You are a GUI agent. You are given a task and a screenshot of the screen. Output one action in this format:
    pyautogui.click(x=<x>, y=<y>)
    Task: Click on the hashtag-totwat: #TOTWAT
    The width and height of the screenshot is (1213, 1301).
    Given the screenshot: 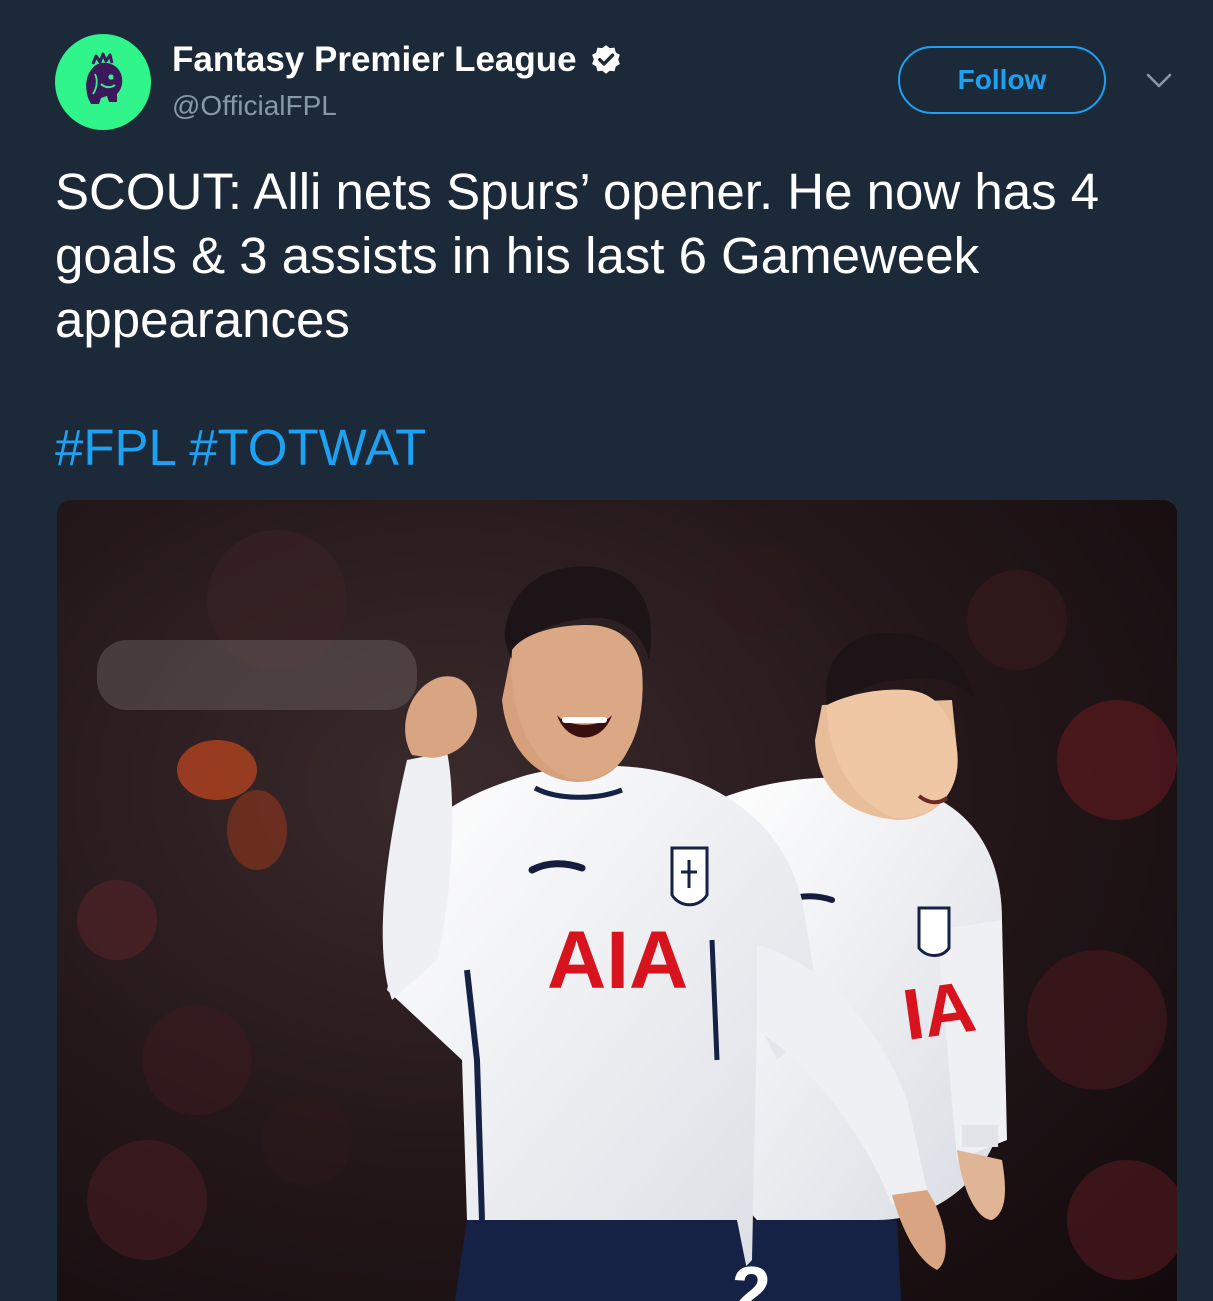 What is the action you would take?
    pyautogui.click(x=307, y=447)
    